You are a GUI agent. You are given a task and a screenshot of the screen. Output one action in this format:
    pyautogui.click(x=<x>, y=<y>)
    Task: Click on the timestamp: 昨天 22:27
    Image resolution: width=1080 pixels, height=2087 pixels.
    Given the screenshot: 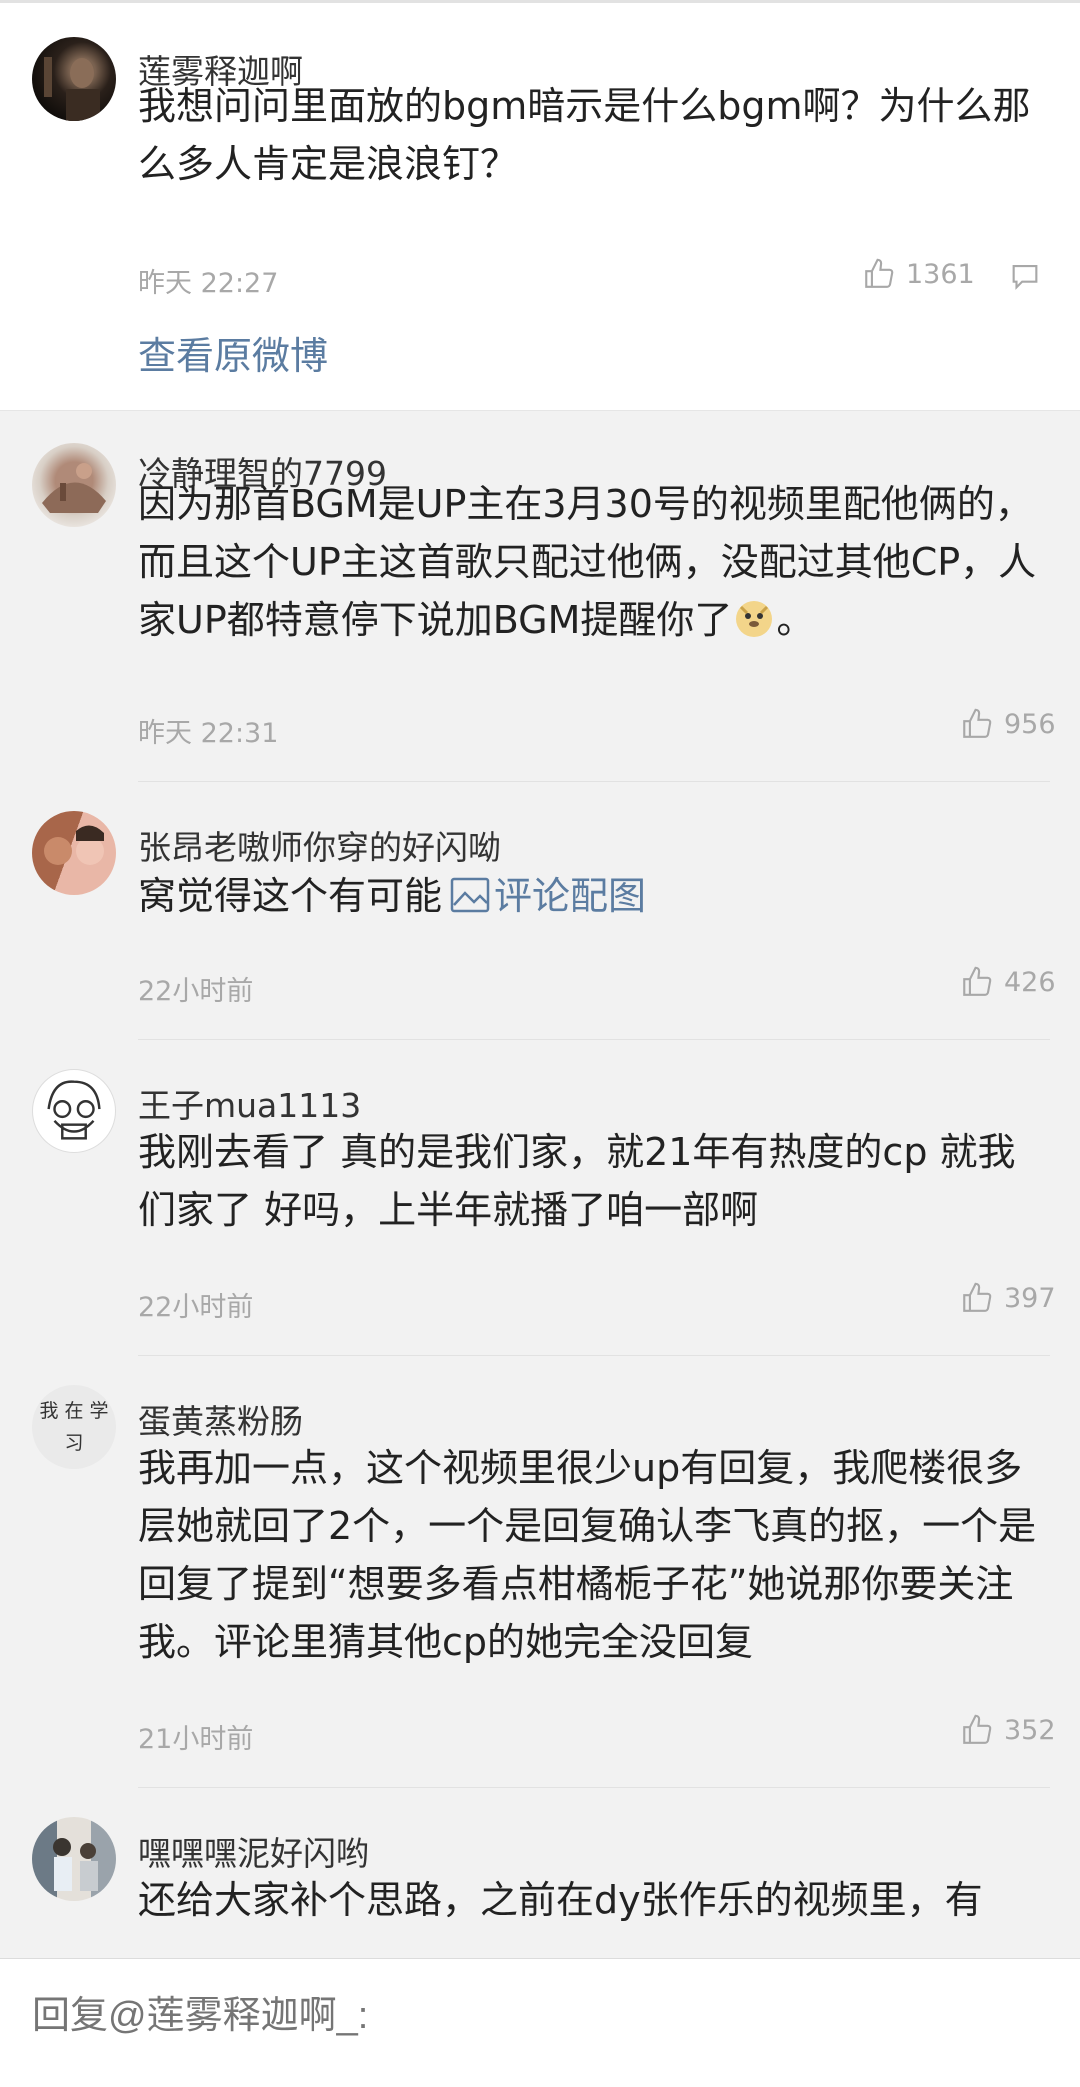 What is the action you would take?
    pyautogui.click(x=208, y=283)
    